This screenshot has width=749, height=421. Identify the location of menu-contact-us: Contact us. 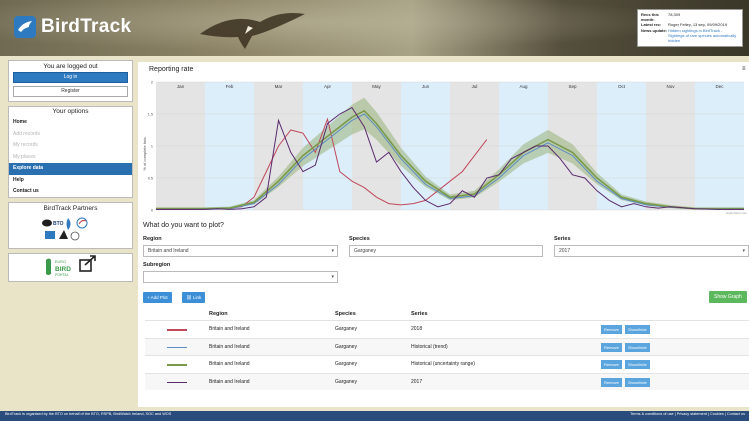
(70, 192).